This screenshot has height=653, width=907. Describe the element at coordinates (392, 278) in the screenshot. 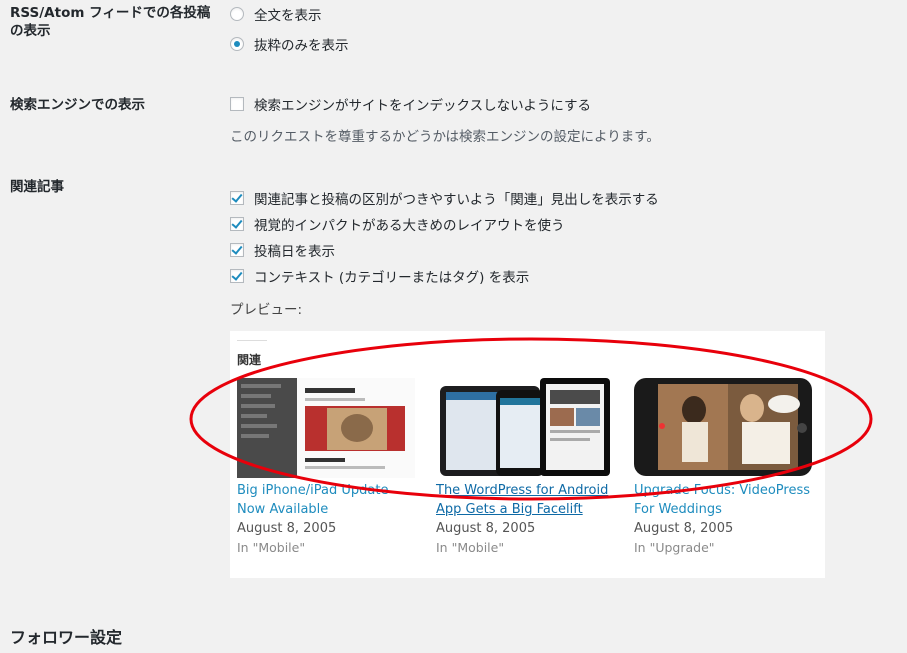

I see `show-context-label: コンテキスト (カテゴリーまたはタグ) を表示` at that location.